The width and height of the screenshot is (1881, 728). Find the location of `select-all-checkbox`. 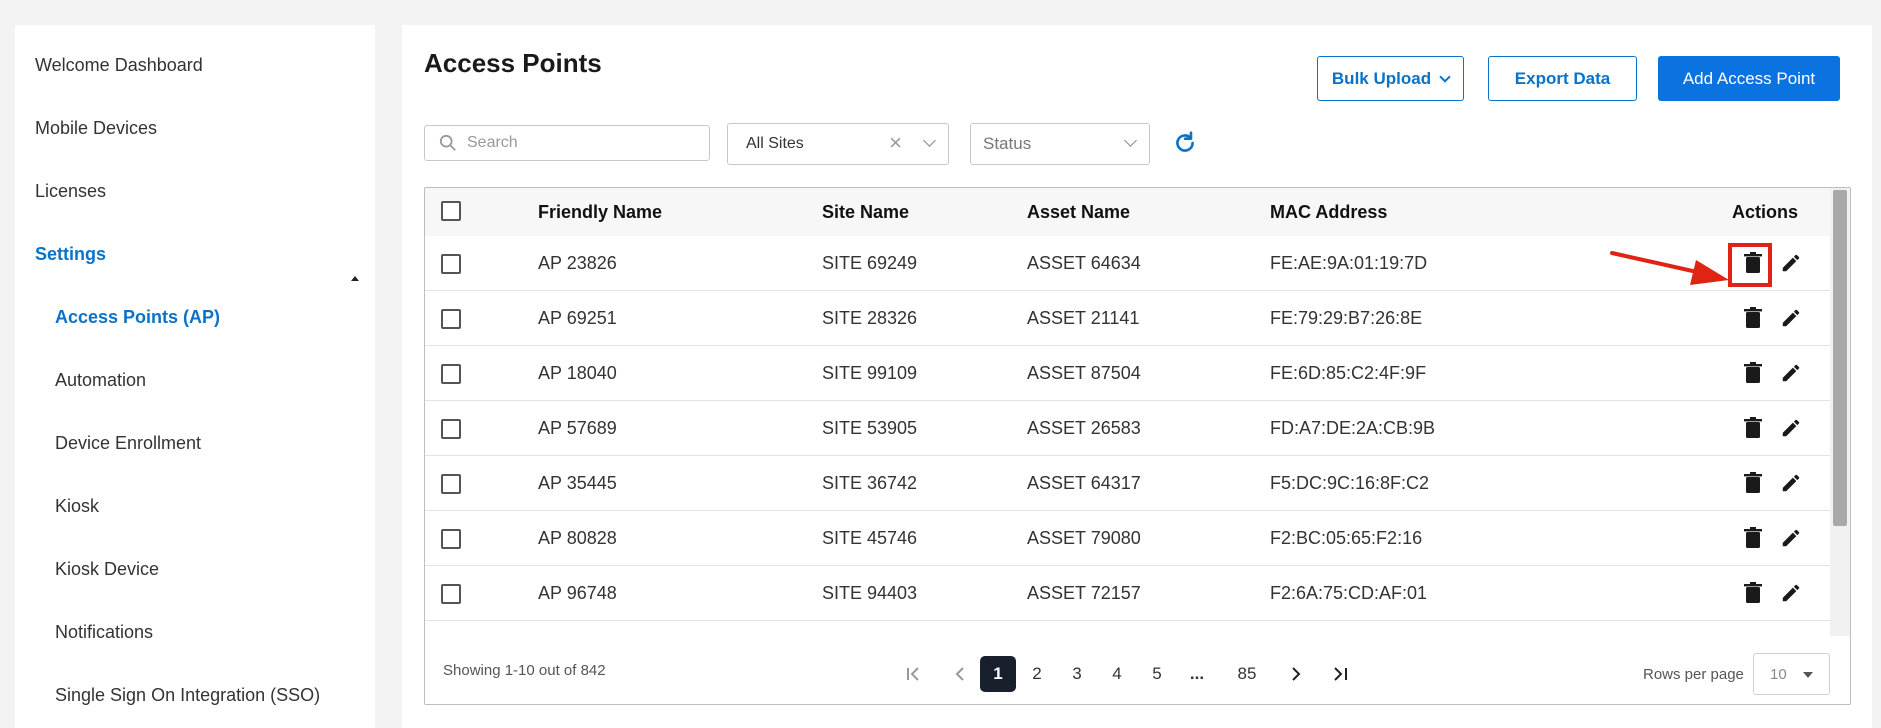

select-all-checkbox is located at coordinates (451, 211).